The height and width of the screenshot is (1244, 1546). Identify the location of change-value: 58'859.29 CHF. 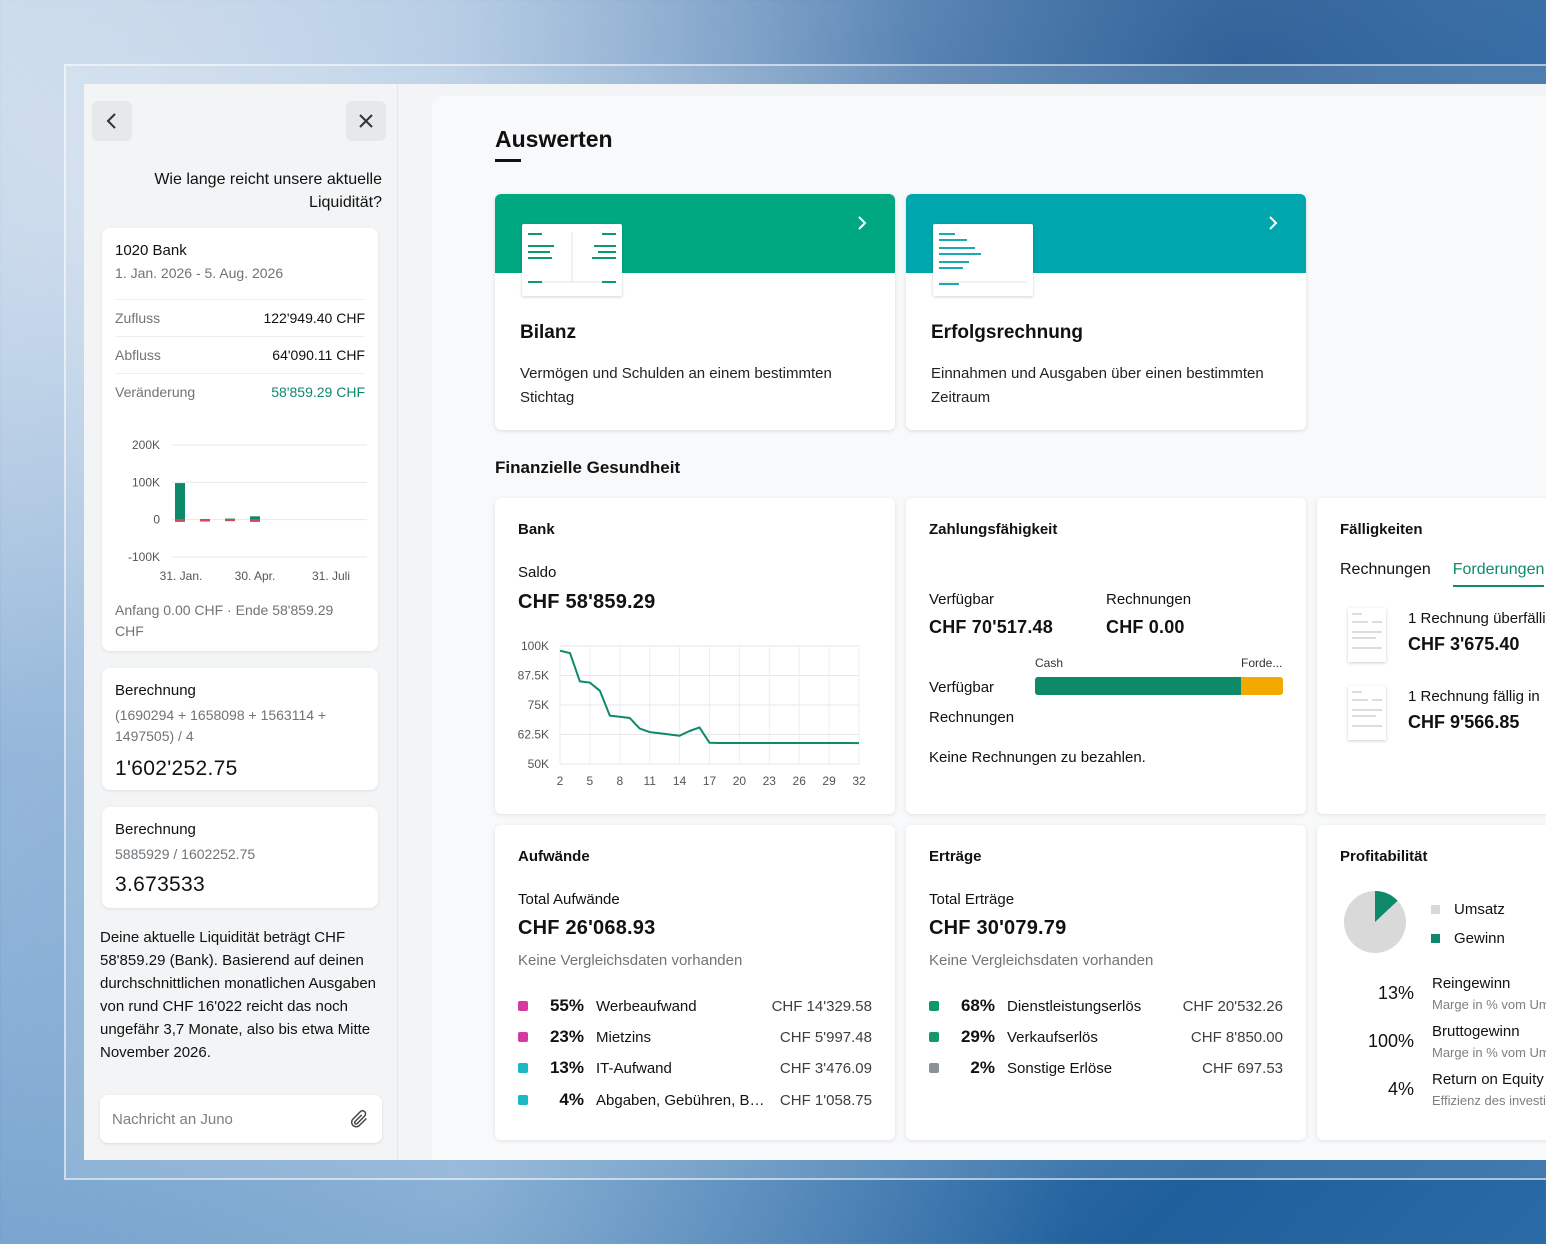
(318, 392).